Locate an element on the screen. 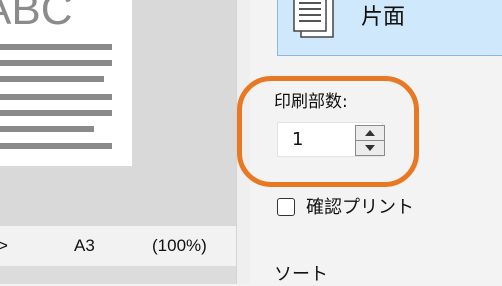 This screenshot has width=502, height=286. preview-document-heading: ABC is located at coordinates (36, 17).